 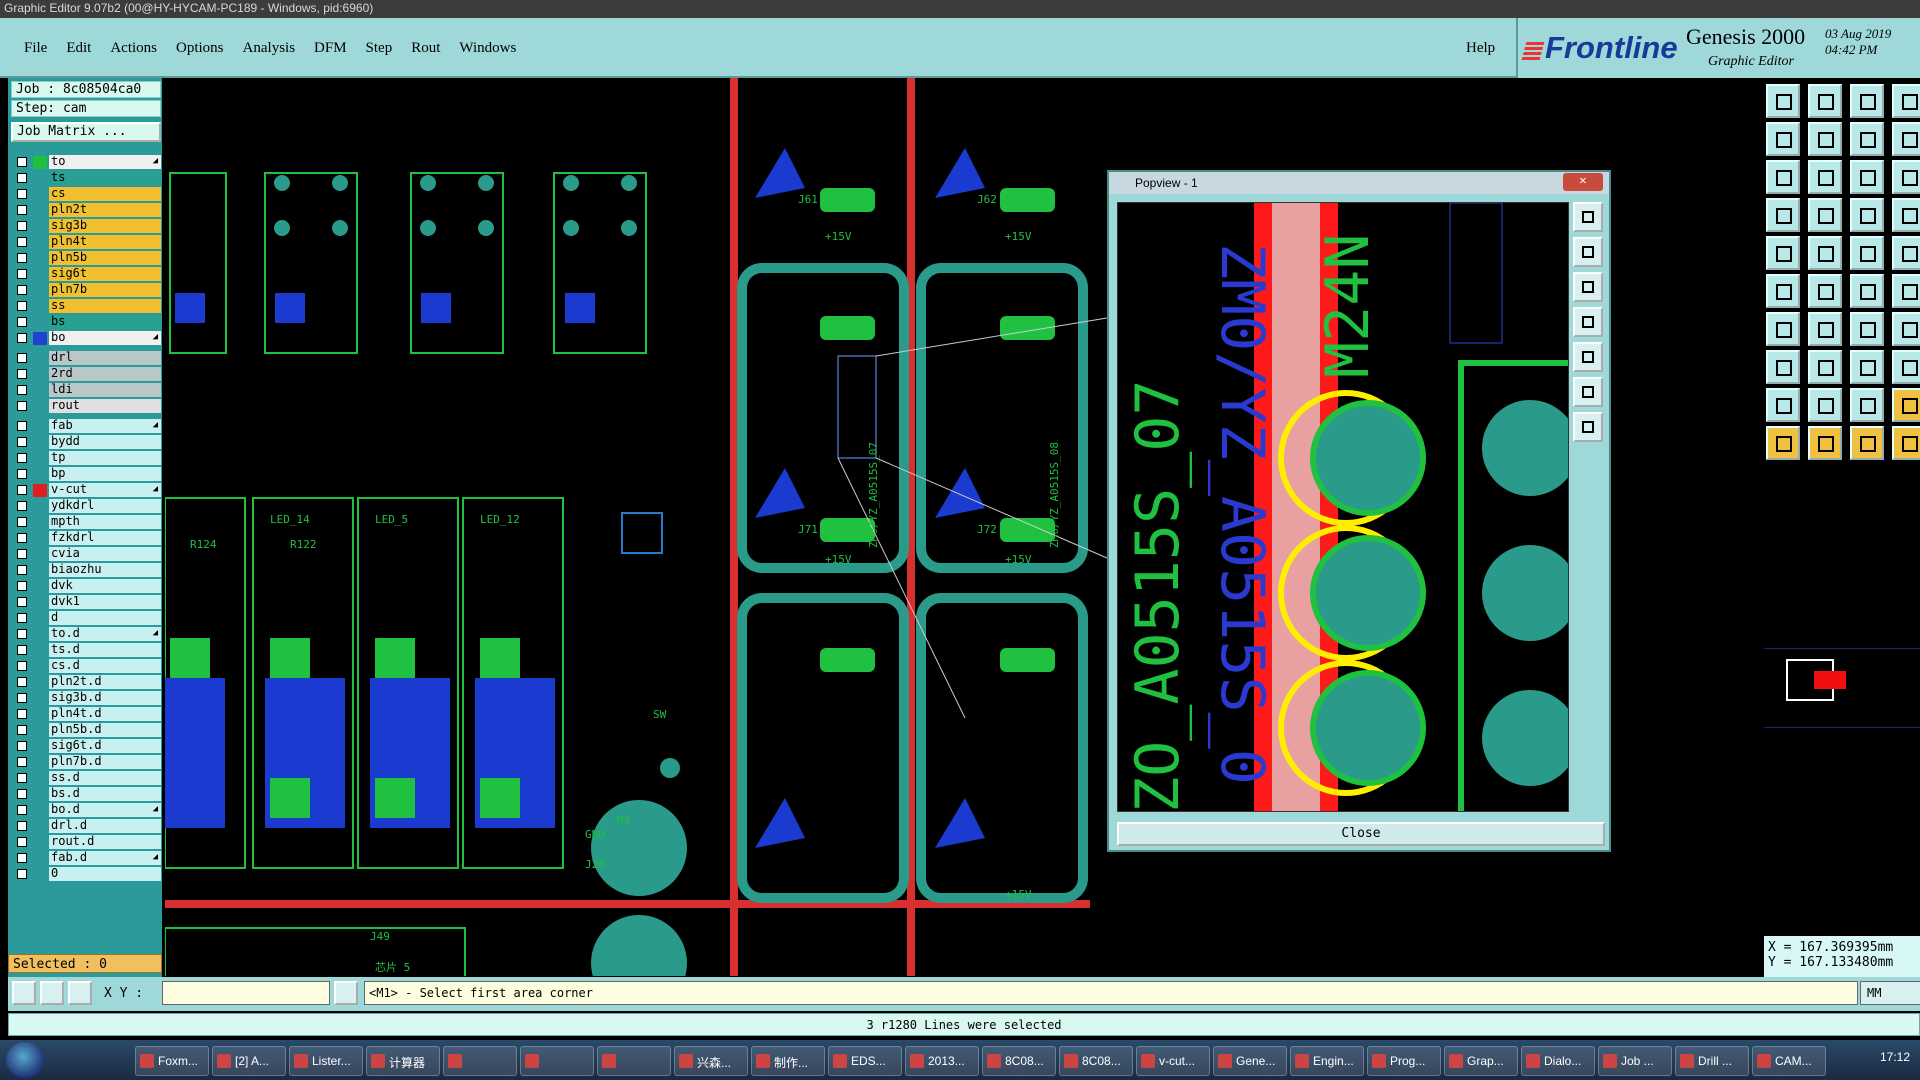 What do you see at coordinates (105, 794) in the screenshot?
I see `layer-name: bs.d` at bounding box center [105, 794].